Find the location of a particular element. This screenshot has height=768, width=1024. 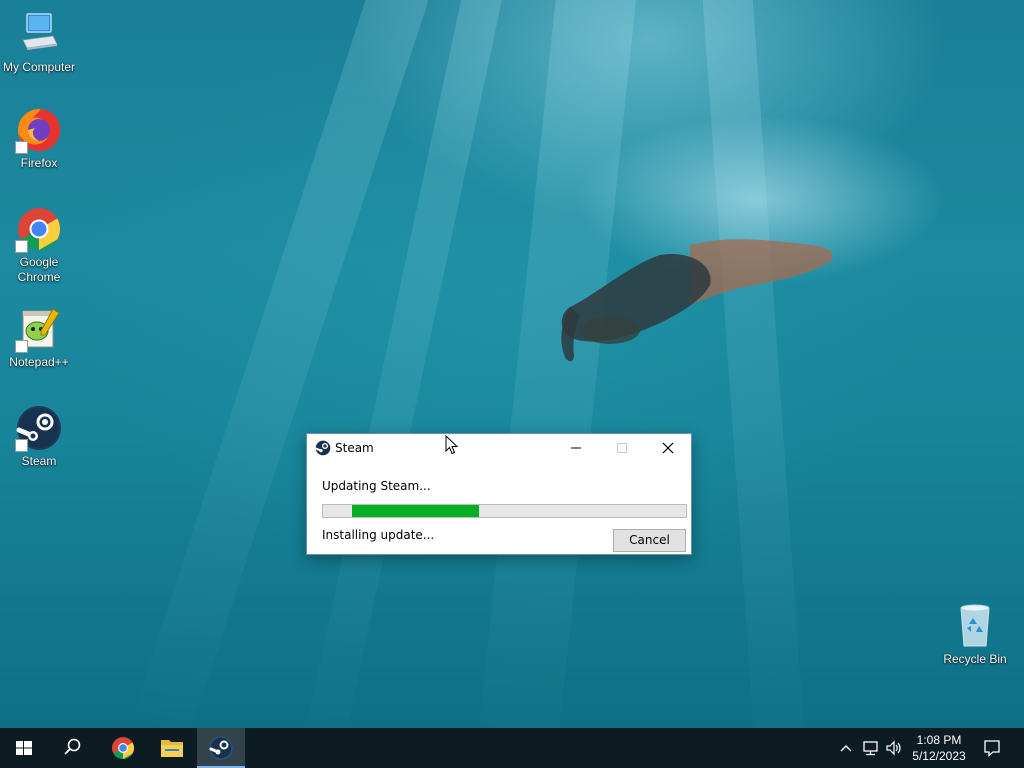

notepadpp-icon is located at coordinates (39, 329).